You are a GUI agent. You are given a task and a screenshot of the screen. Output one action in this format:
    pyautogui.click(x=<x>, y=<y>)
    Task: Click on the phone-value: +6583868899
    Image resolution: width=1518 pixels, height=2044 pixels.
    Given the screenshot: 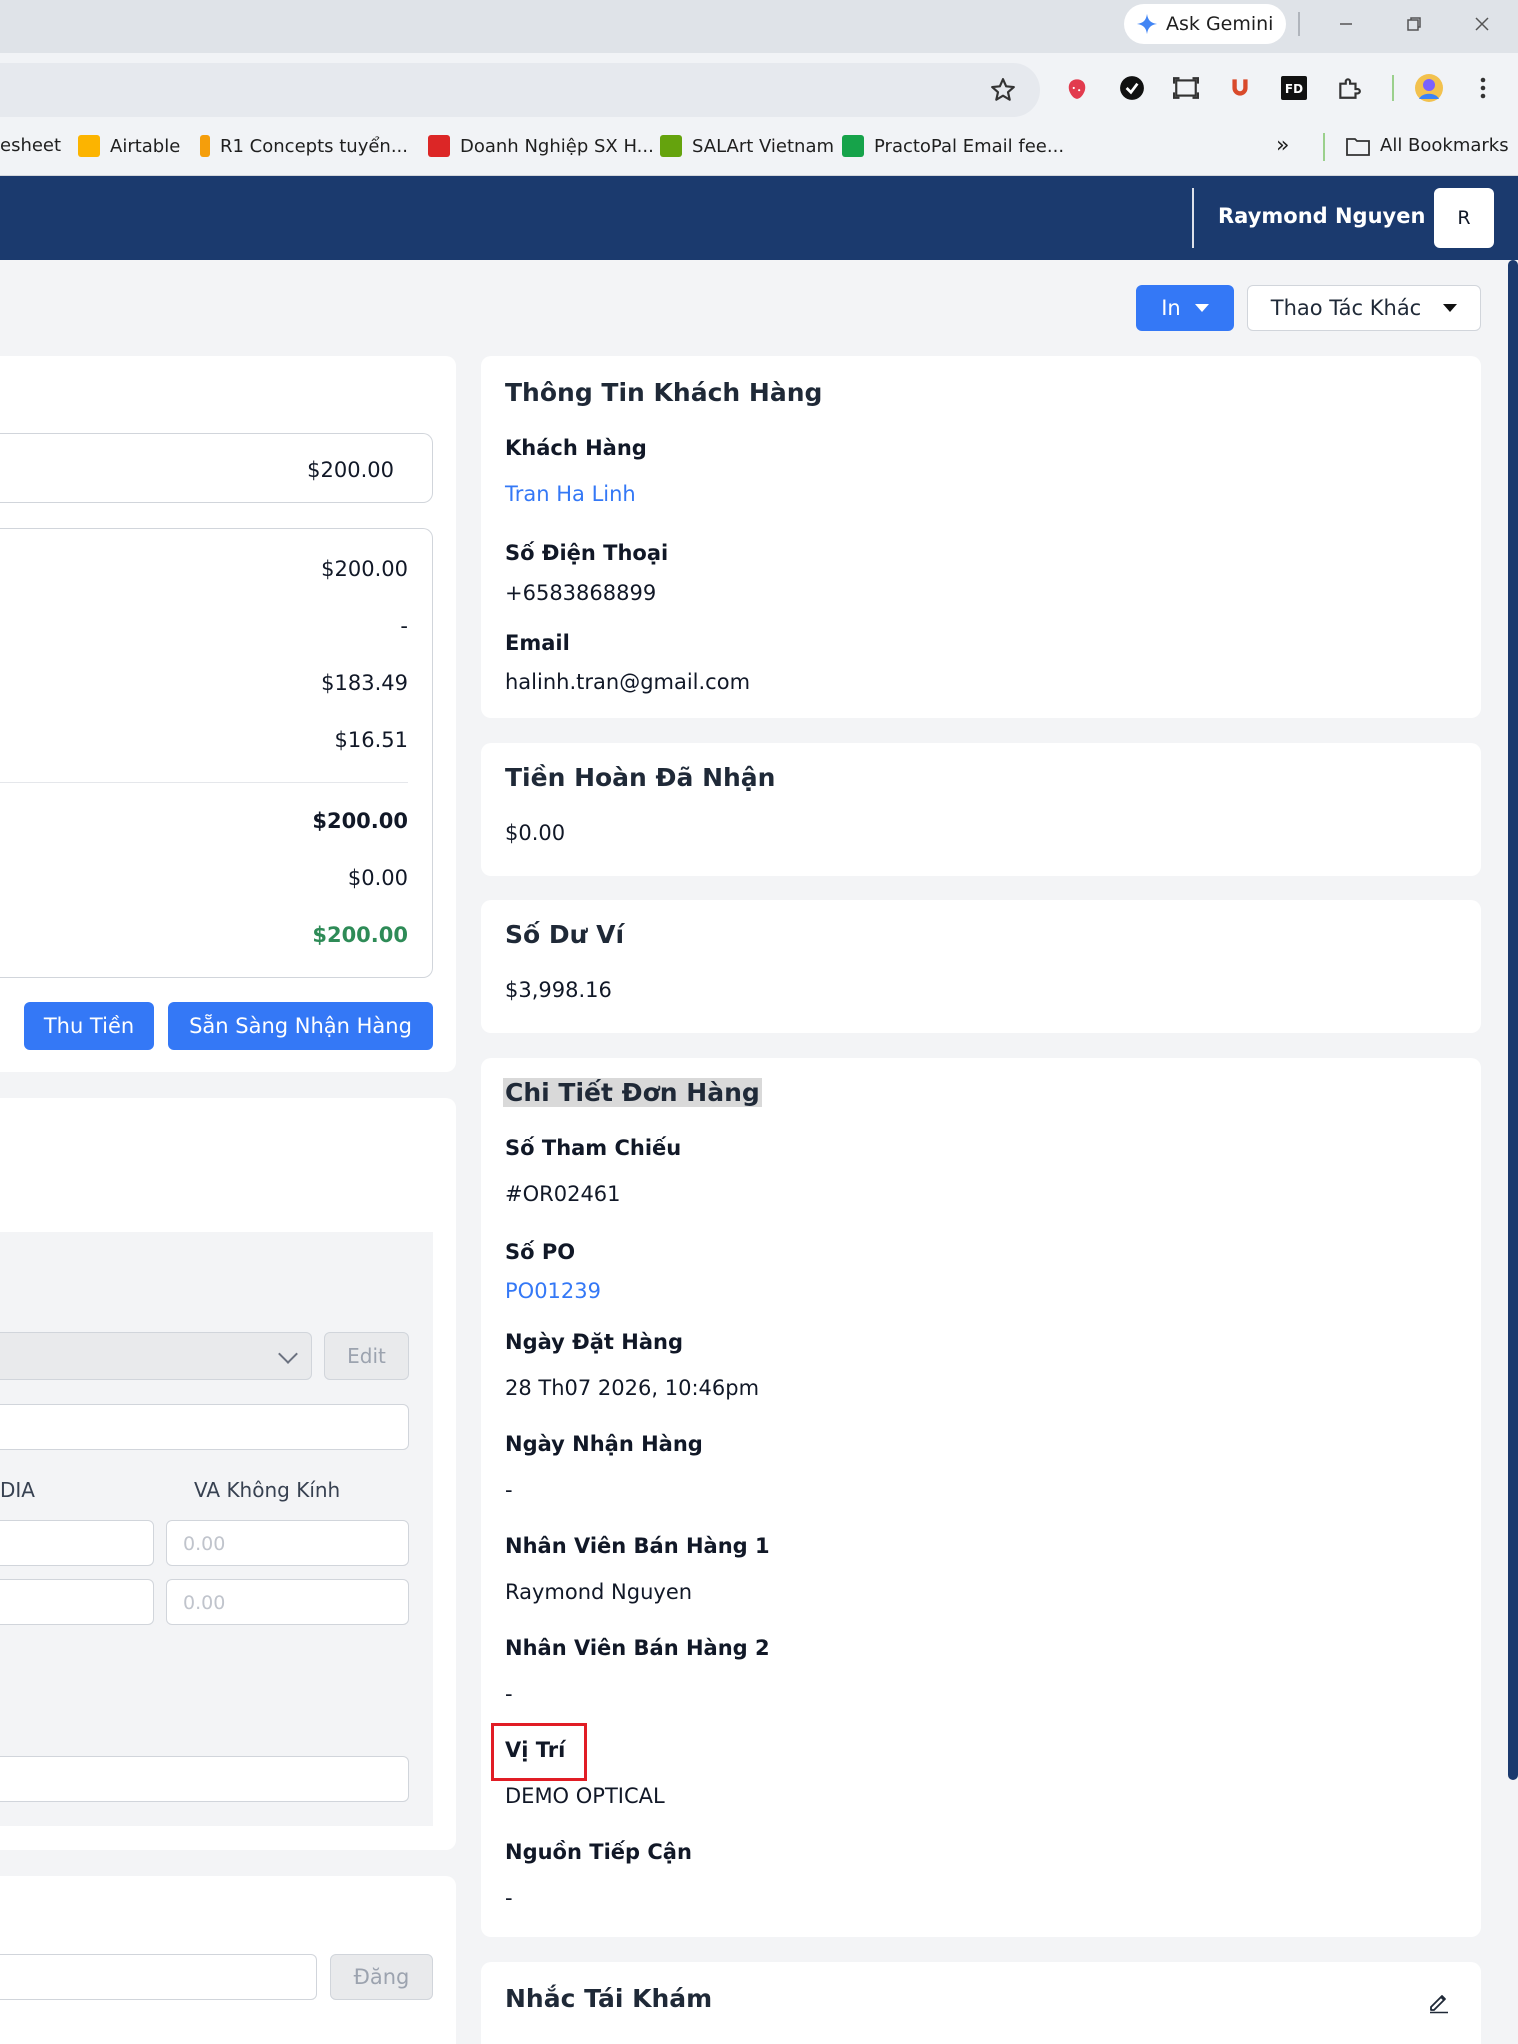 What is the action you would take?
    pyautogui.click(x=581, y=593)
    